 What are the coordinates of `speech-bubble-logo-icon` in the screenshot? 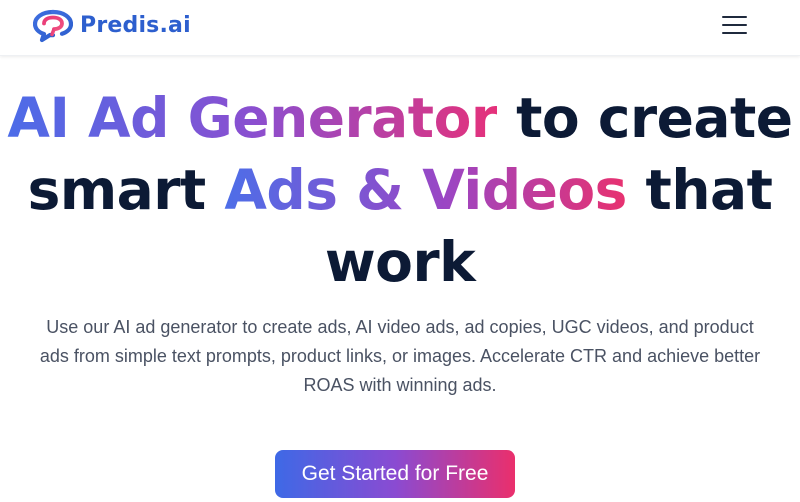 It's located at (53, 26).